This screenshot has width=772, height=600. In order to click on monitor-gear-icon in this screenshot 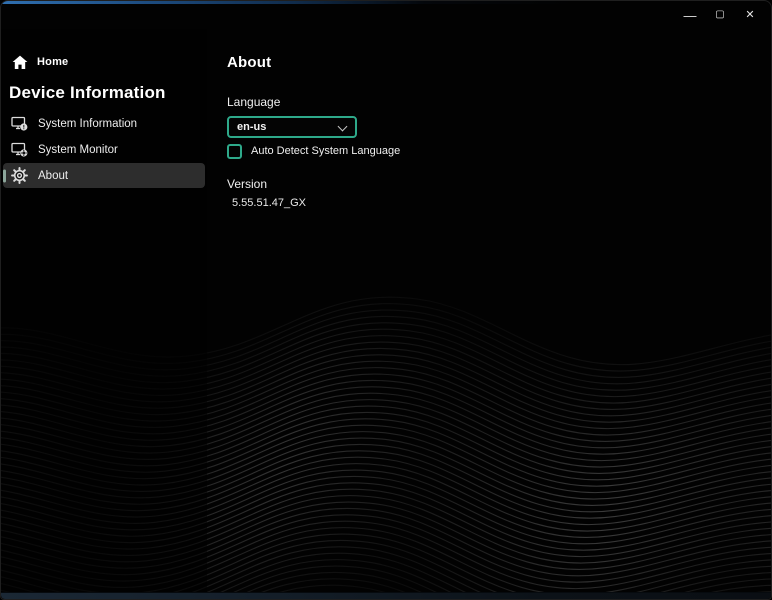, I will do `click(19, 149)`.